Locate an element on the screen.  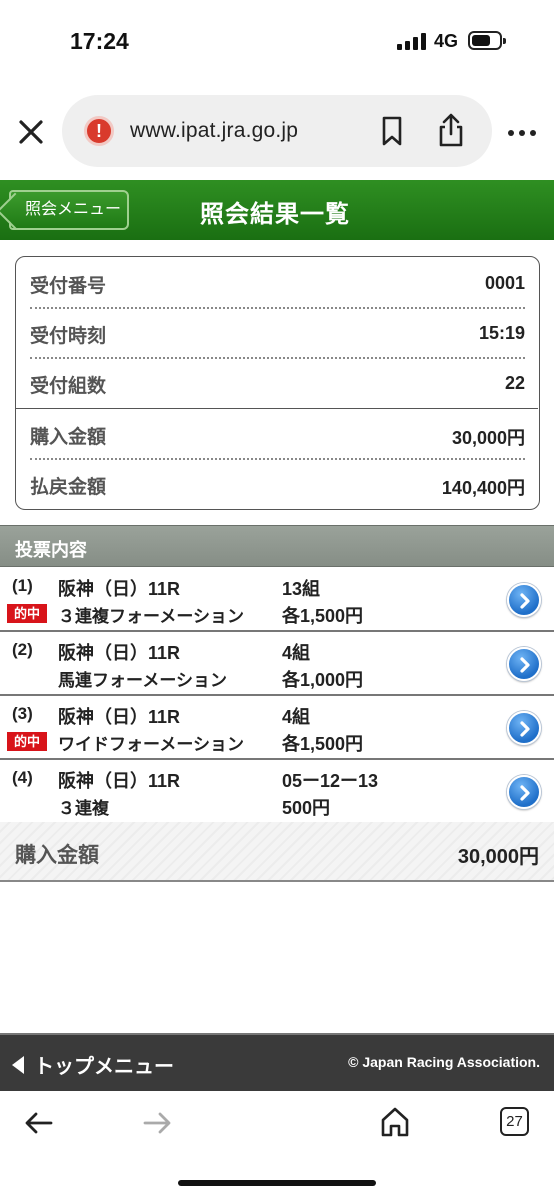
page-header: 照会メニュー 照会結果一覧 is located at coordinates (277, 210).